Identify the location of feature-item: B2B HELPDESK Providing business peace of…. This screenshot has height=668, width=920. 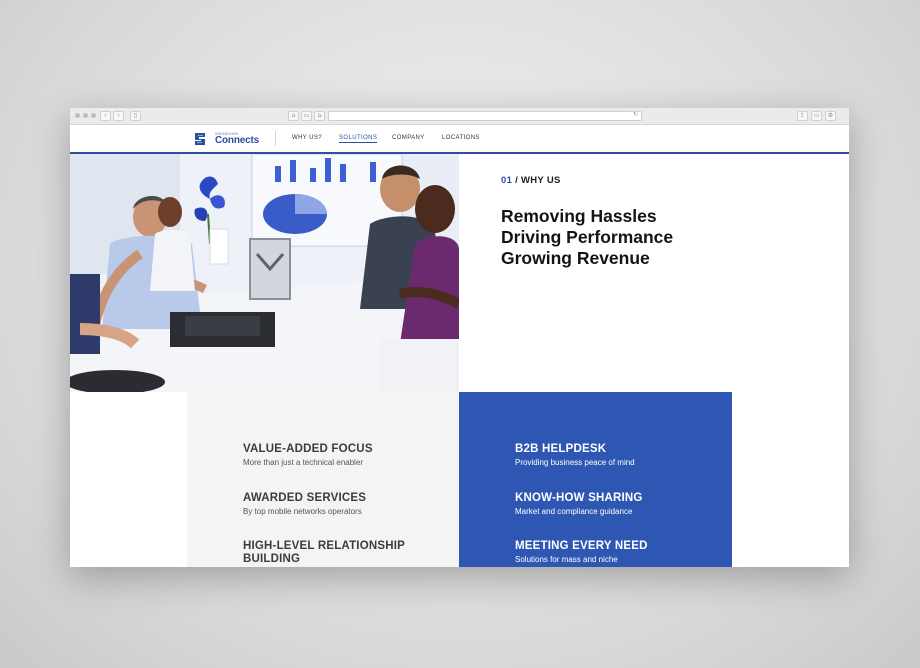
(575, 455).